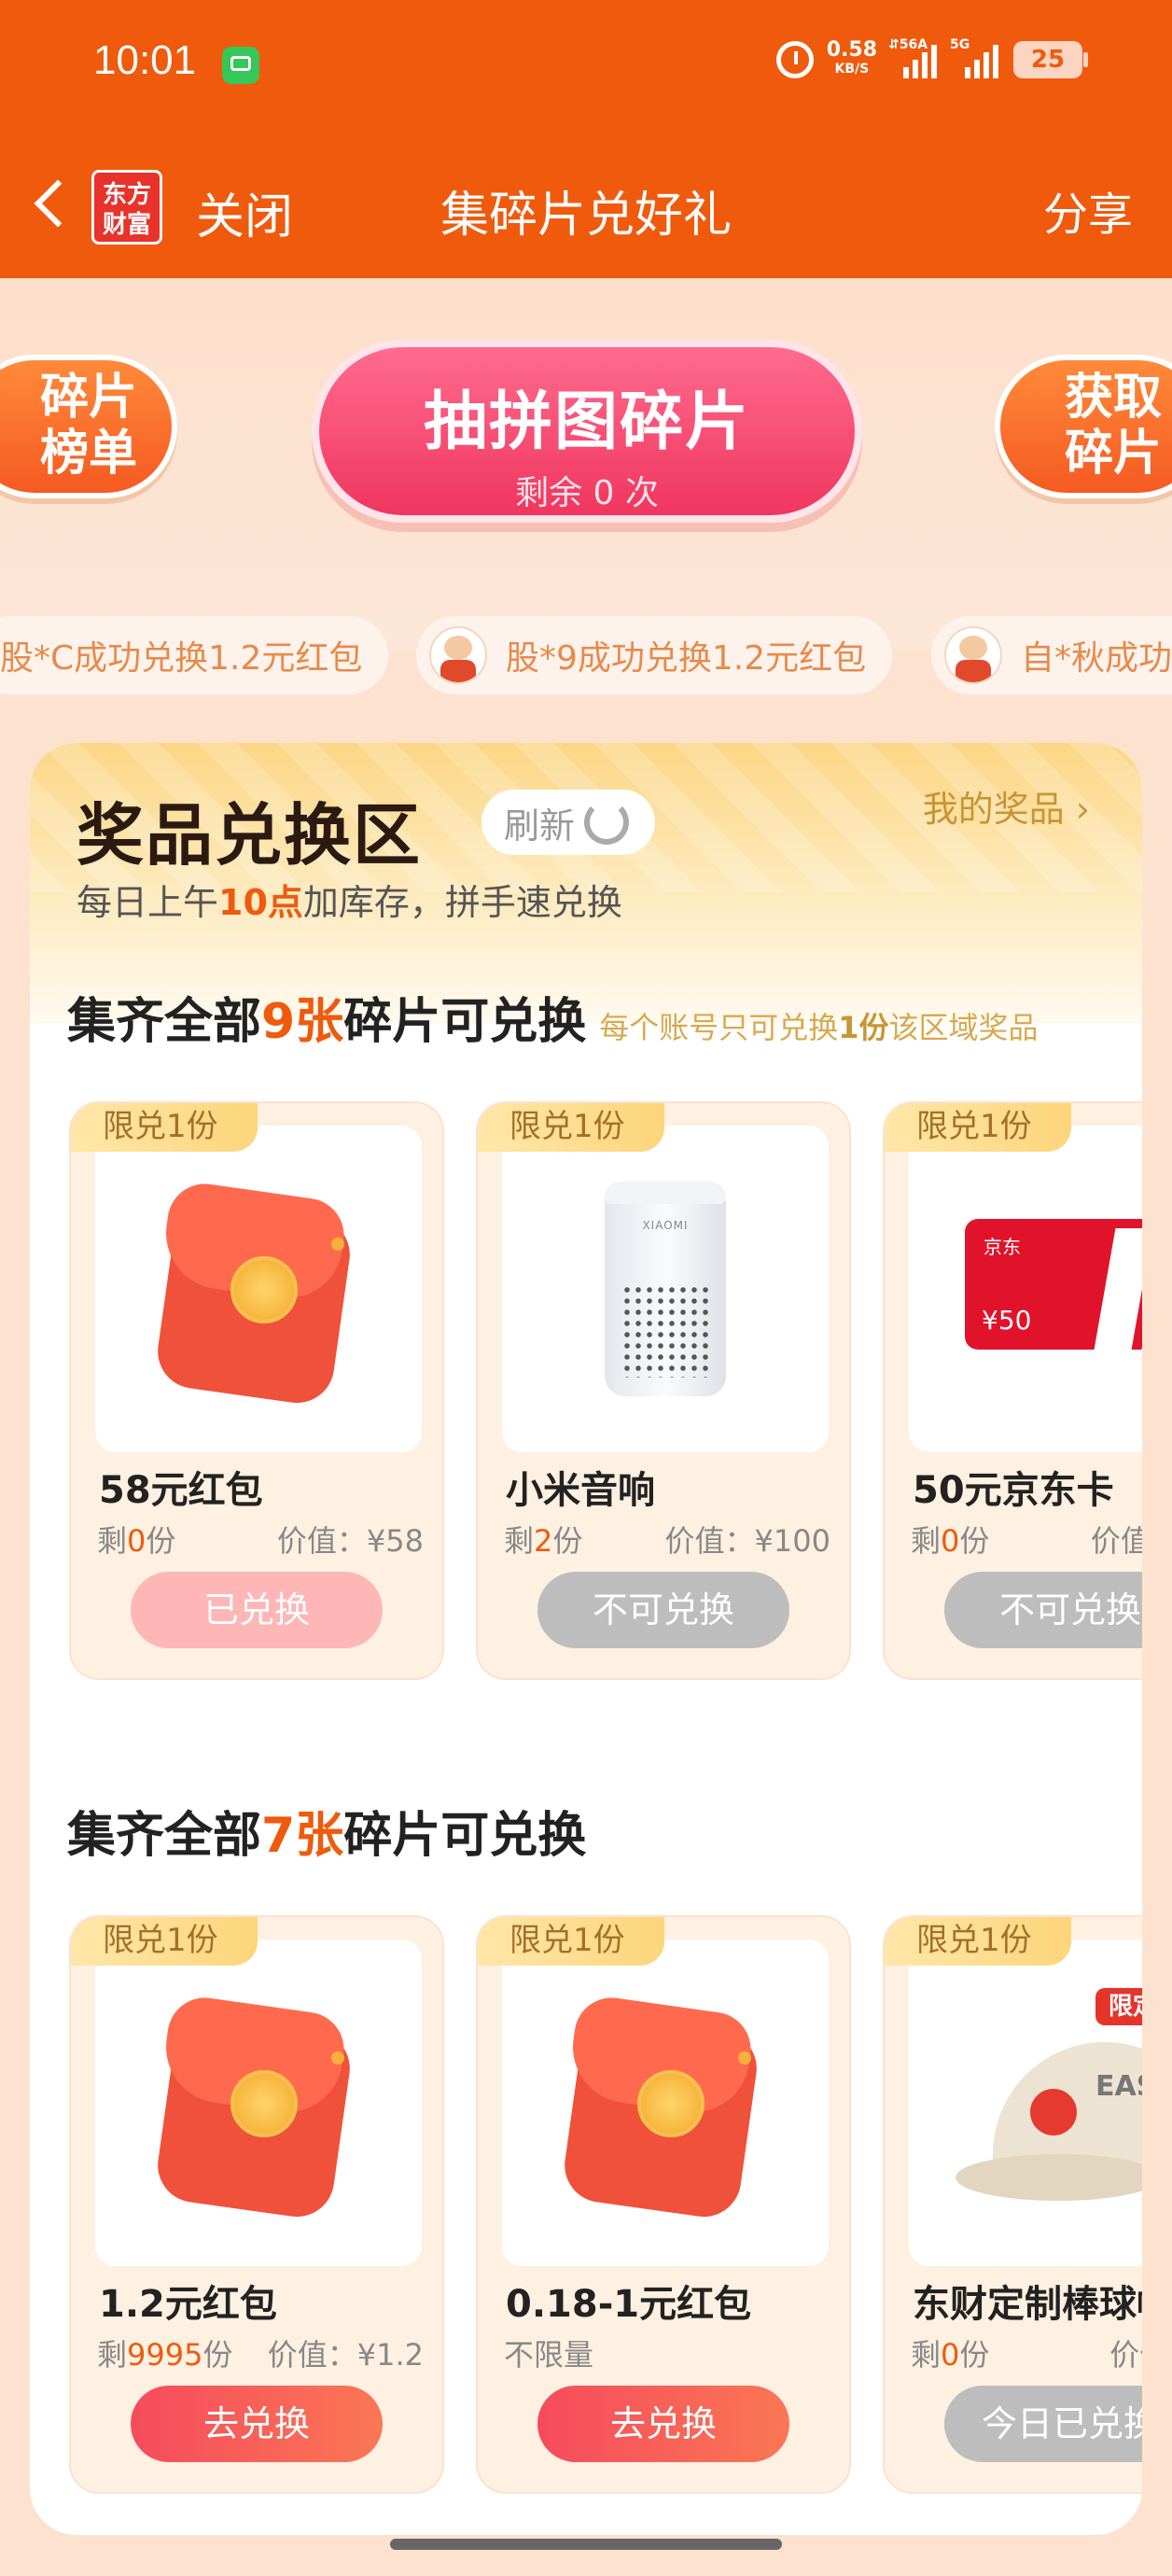 The image size is (1172, 2576). What do you see at coordinates (851, 50) in the screenshot?
I see `network-speed-value: 0.58` at bounding box center [851, 50].